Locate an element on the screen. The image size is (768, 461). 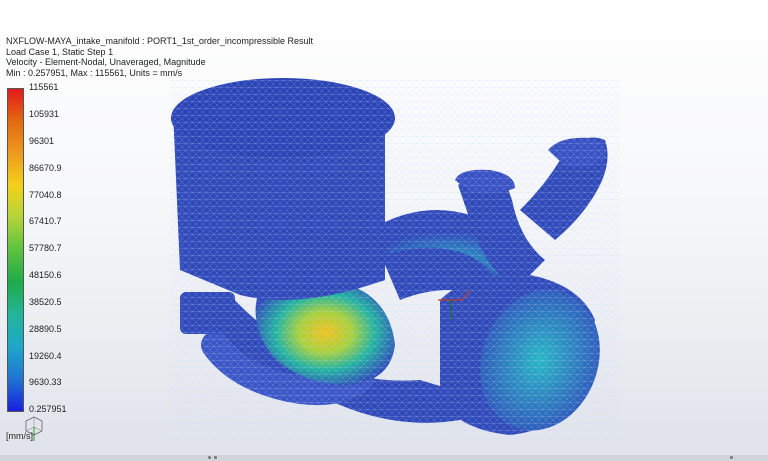
legend-label: 115561 is located at coordinates (44, 87).